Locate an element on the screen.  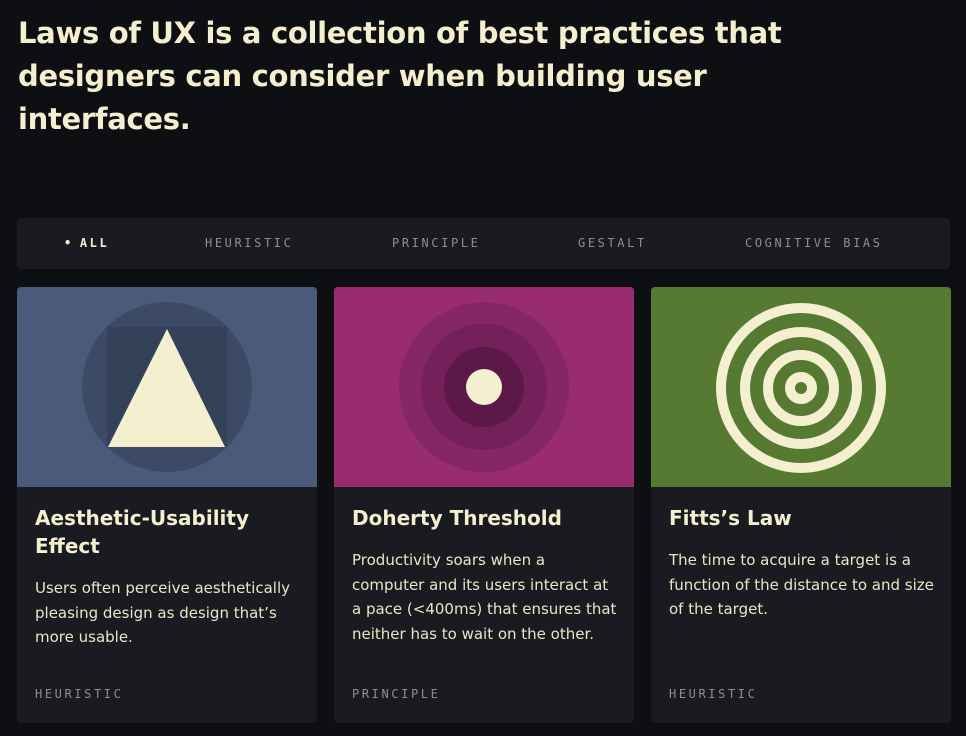
filter-cognitive-bias: COGNITIVE BIAS is located at coordinates (814, 243).